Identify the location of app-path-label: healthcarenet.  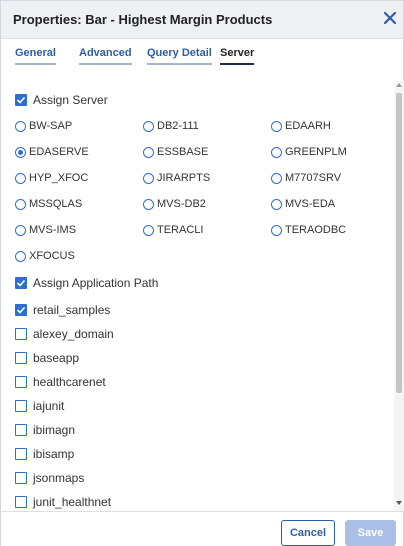
(69, 382).